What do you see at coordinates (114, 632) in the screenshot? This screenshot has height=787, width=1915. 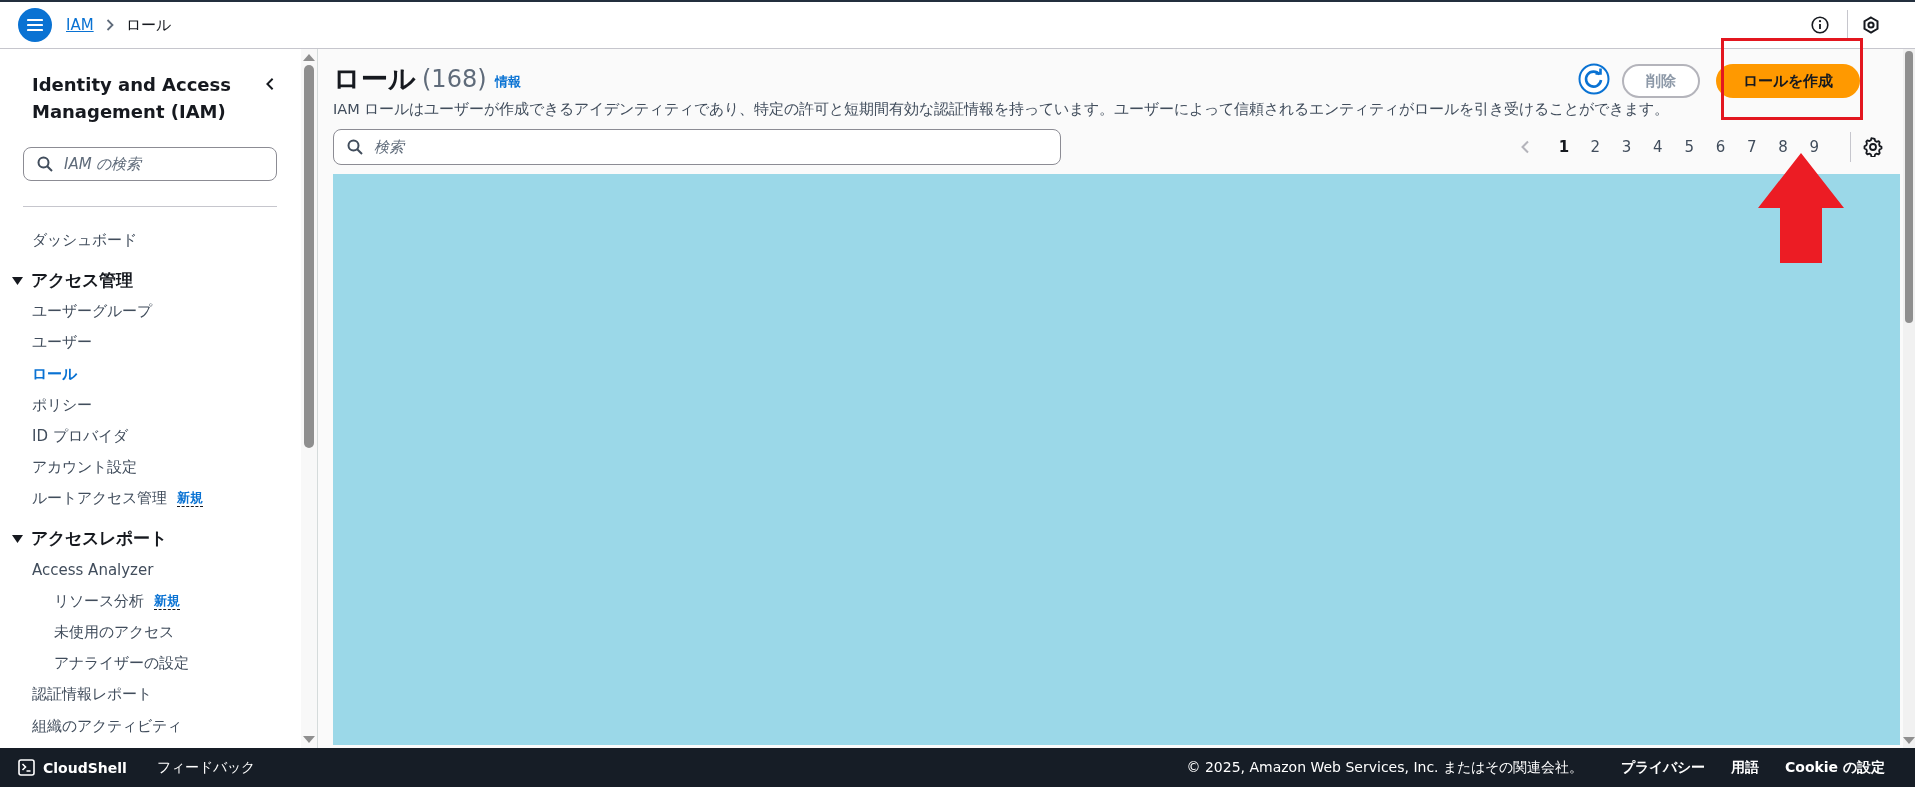 I see `nav-link: 未使用のアクセス` at bounding box center [114, 632].